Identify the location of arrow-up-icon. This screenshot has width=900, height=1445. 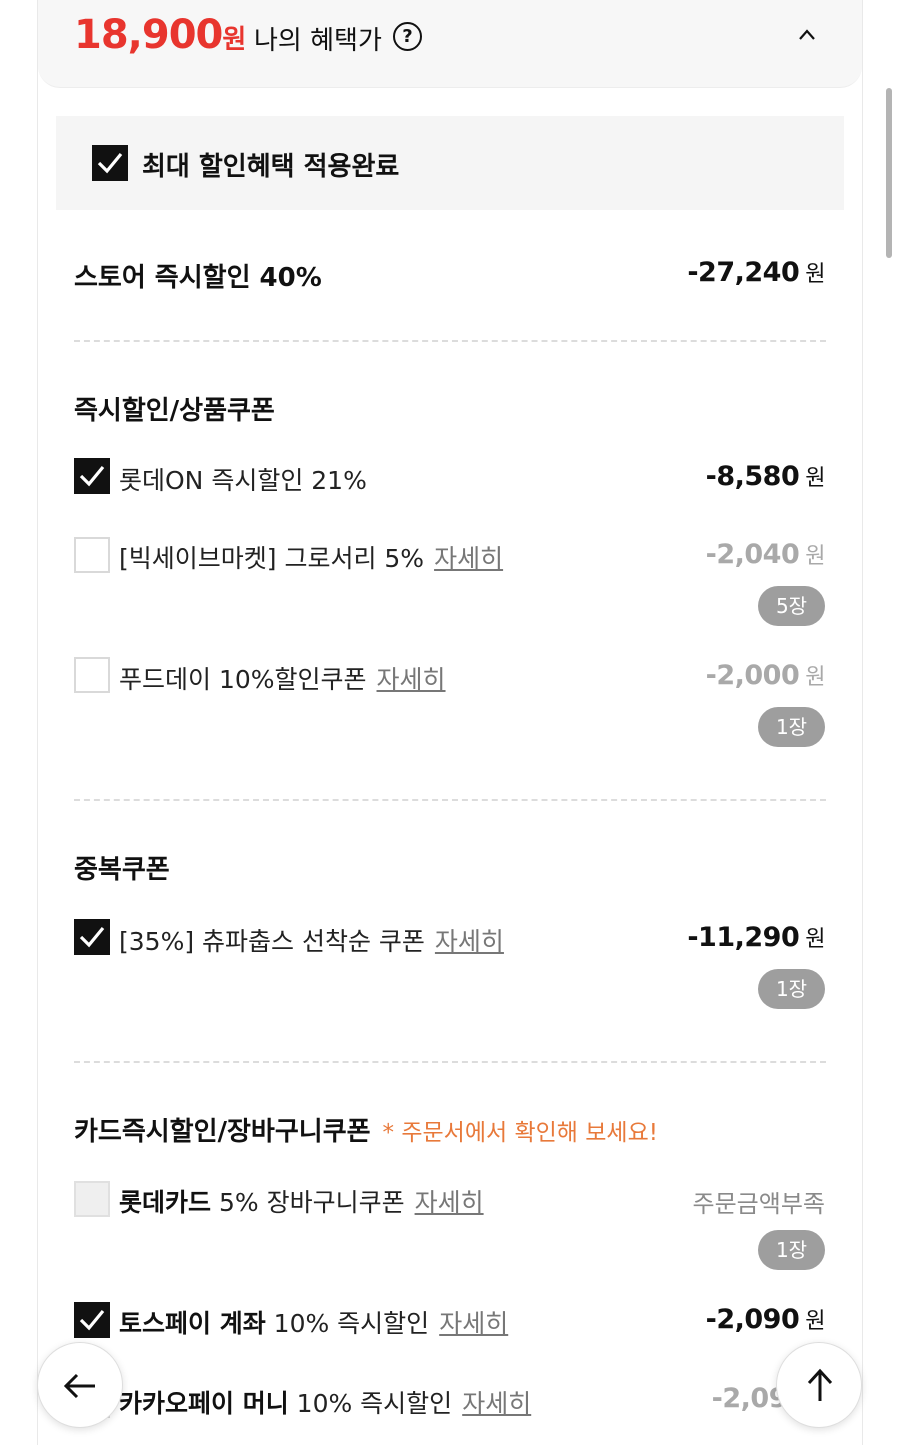
(820, 1384).